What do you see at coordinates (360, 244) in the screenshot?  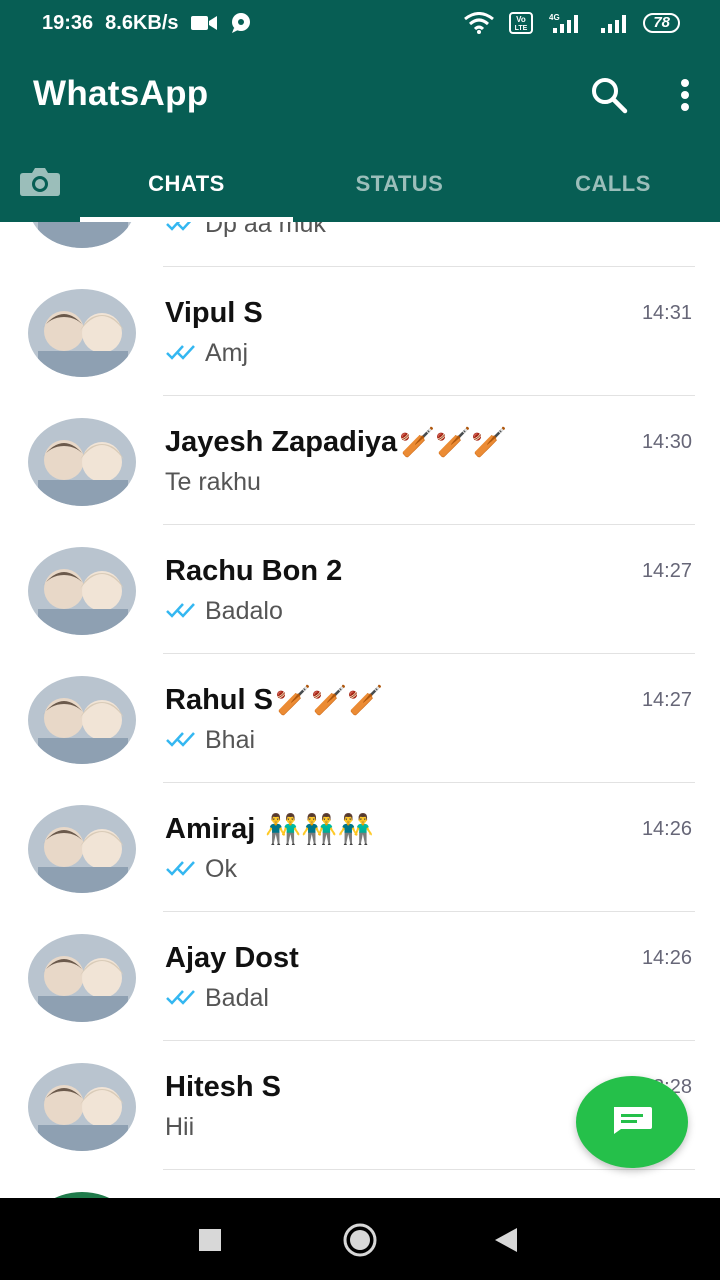 I see `chat-row: Dp aa muk` at bounding box center [360, 244].